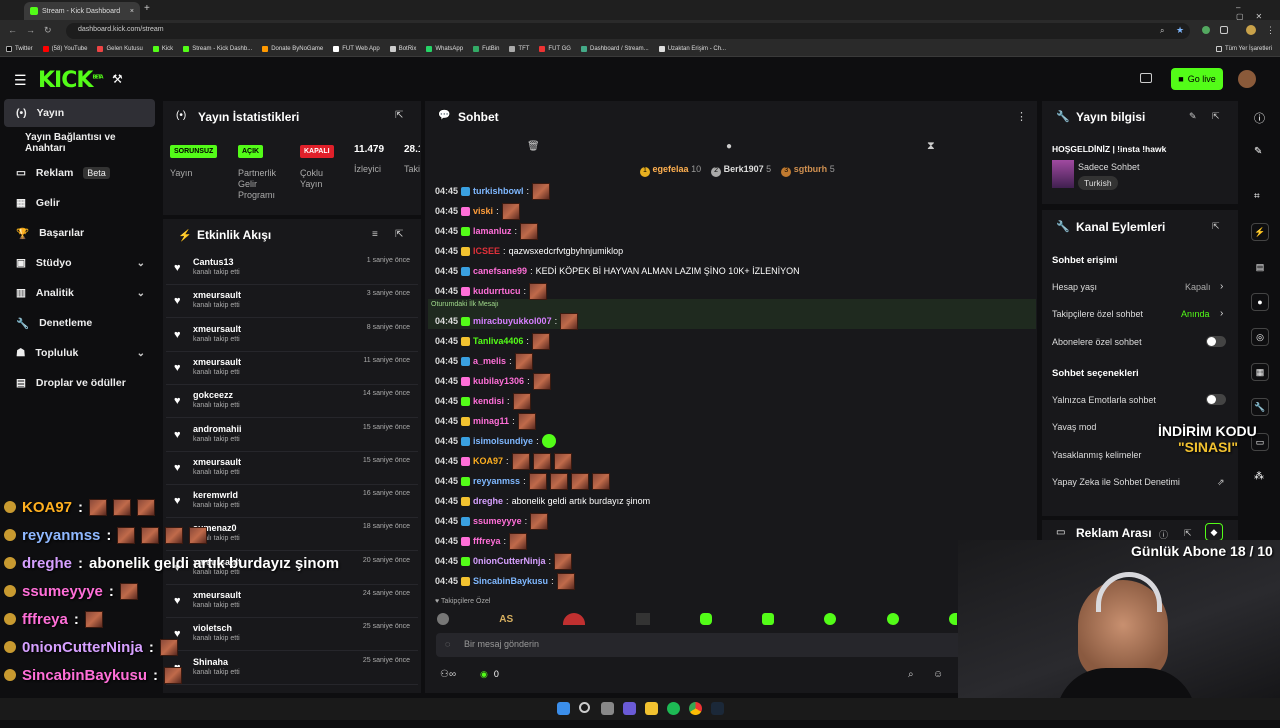 The image size is (1280, 728). What do you see at coordinates (486, 49) in the screenshot?
I see `bookmark-futbin: FutBin` at bounding box center [486, 49].